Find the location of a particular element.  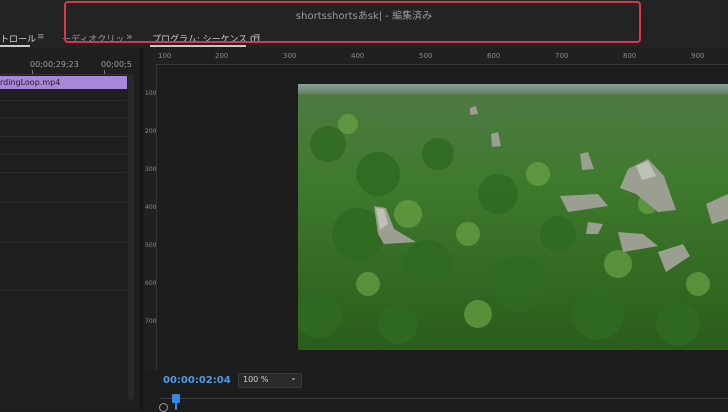

clip-name: rdingLoop.mp4 is located at coordinates (30, 82).